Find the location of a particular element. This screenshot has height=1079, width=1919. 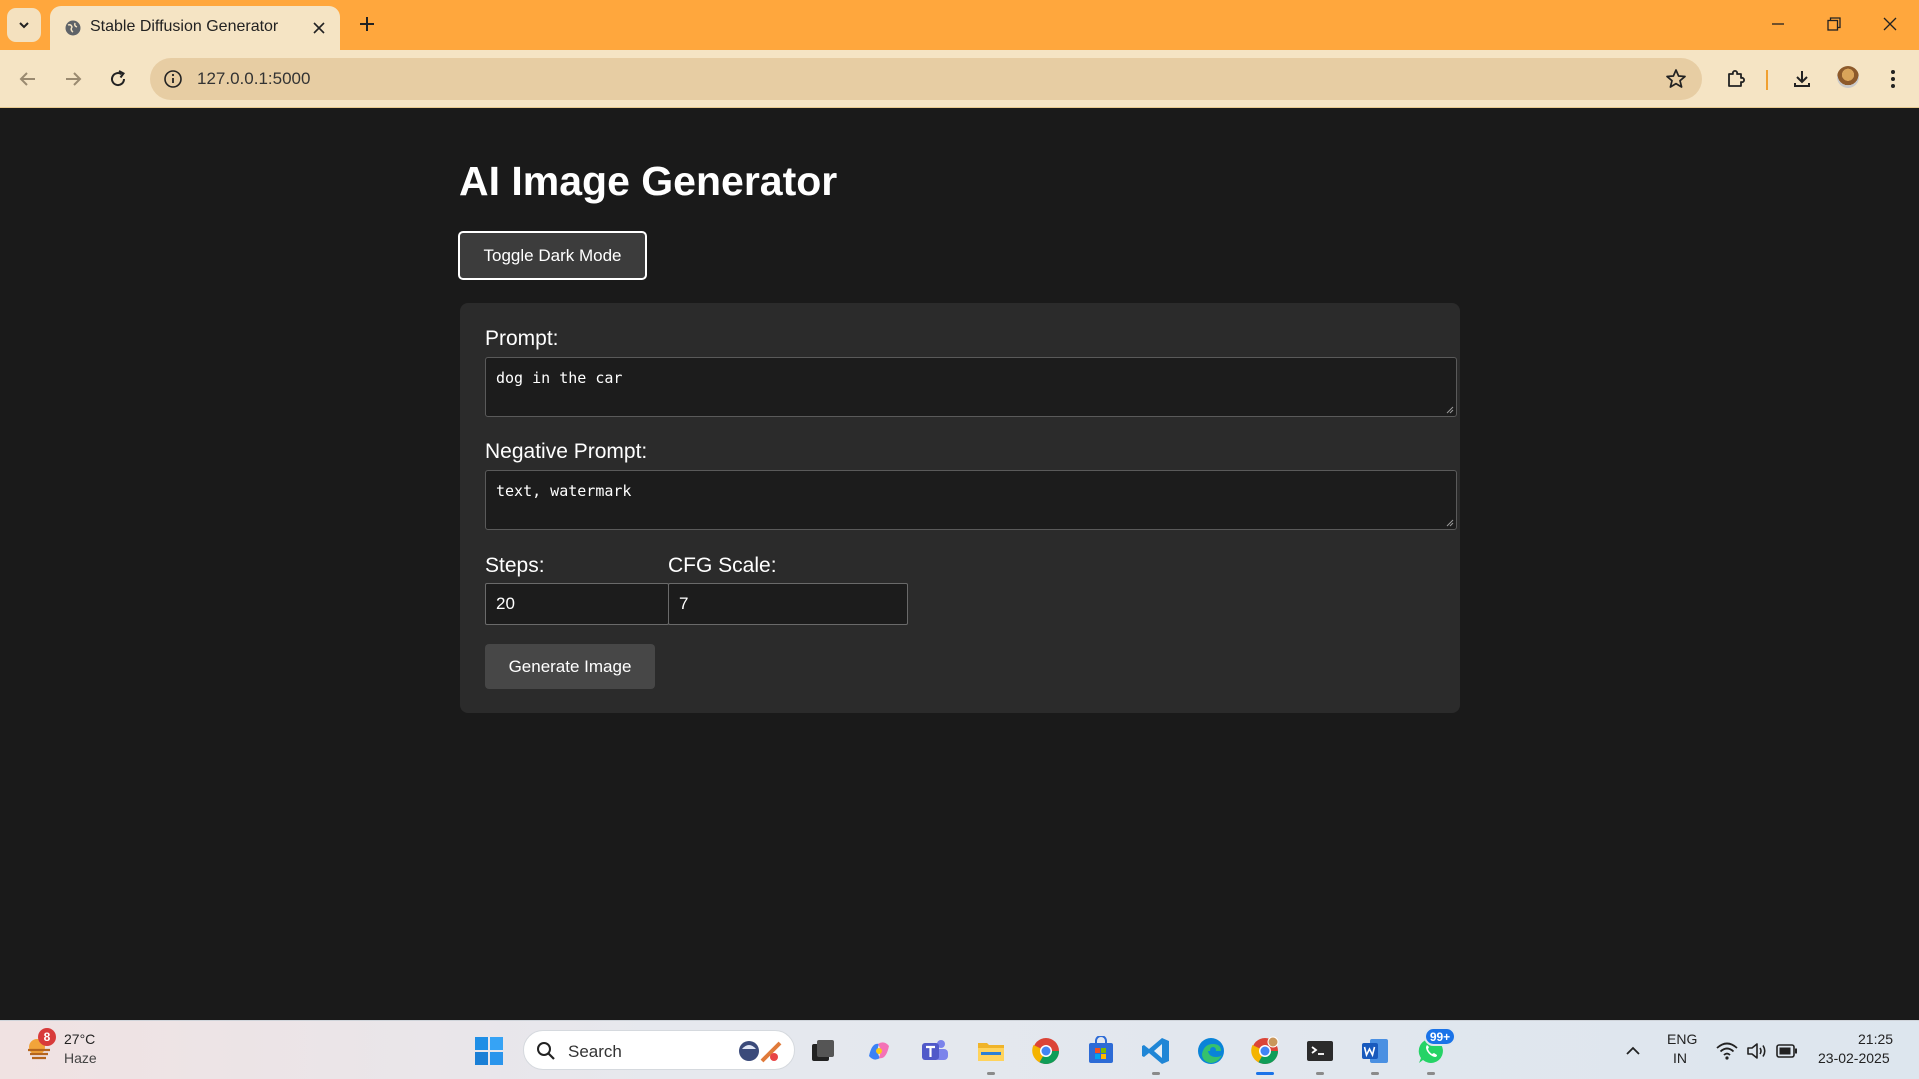

browser-toolbar: 127.0.0.1:5000 is located at coordinates (959, 79).